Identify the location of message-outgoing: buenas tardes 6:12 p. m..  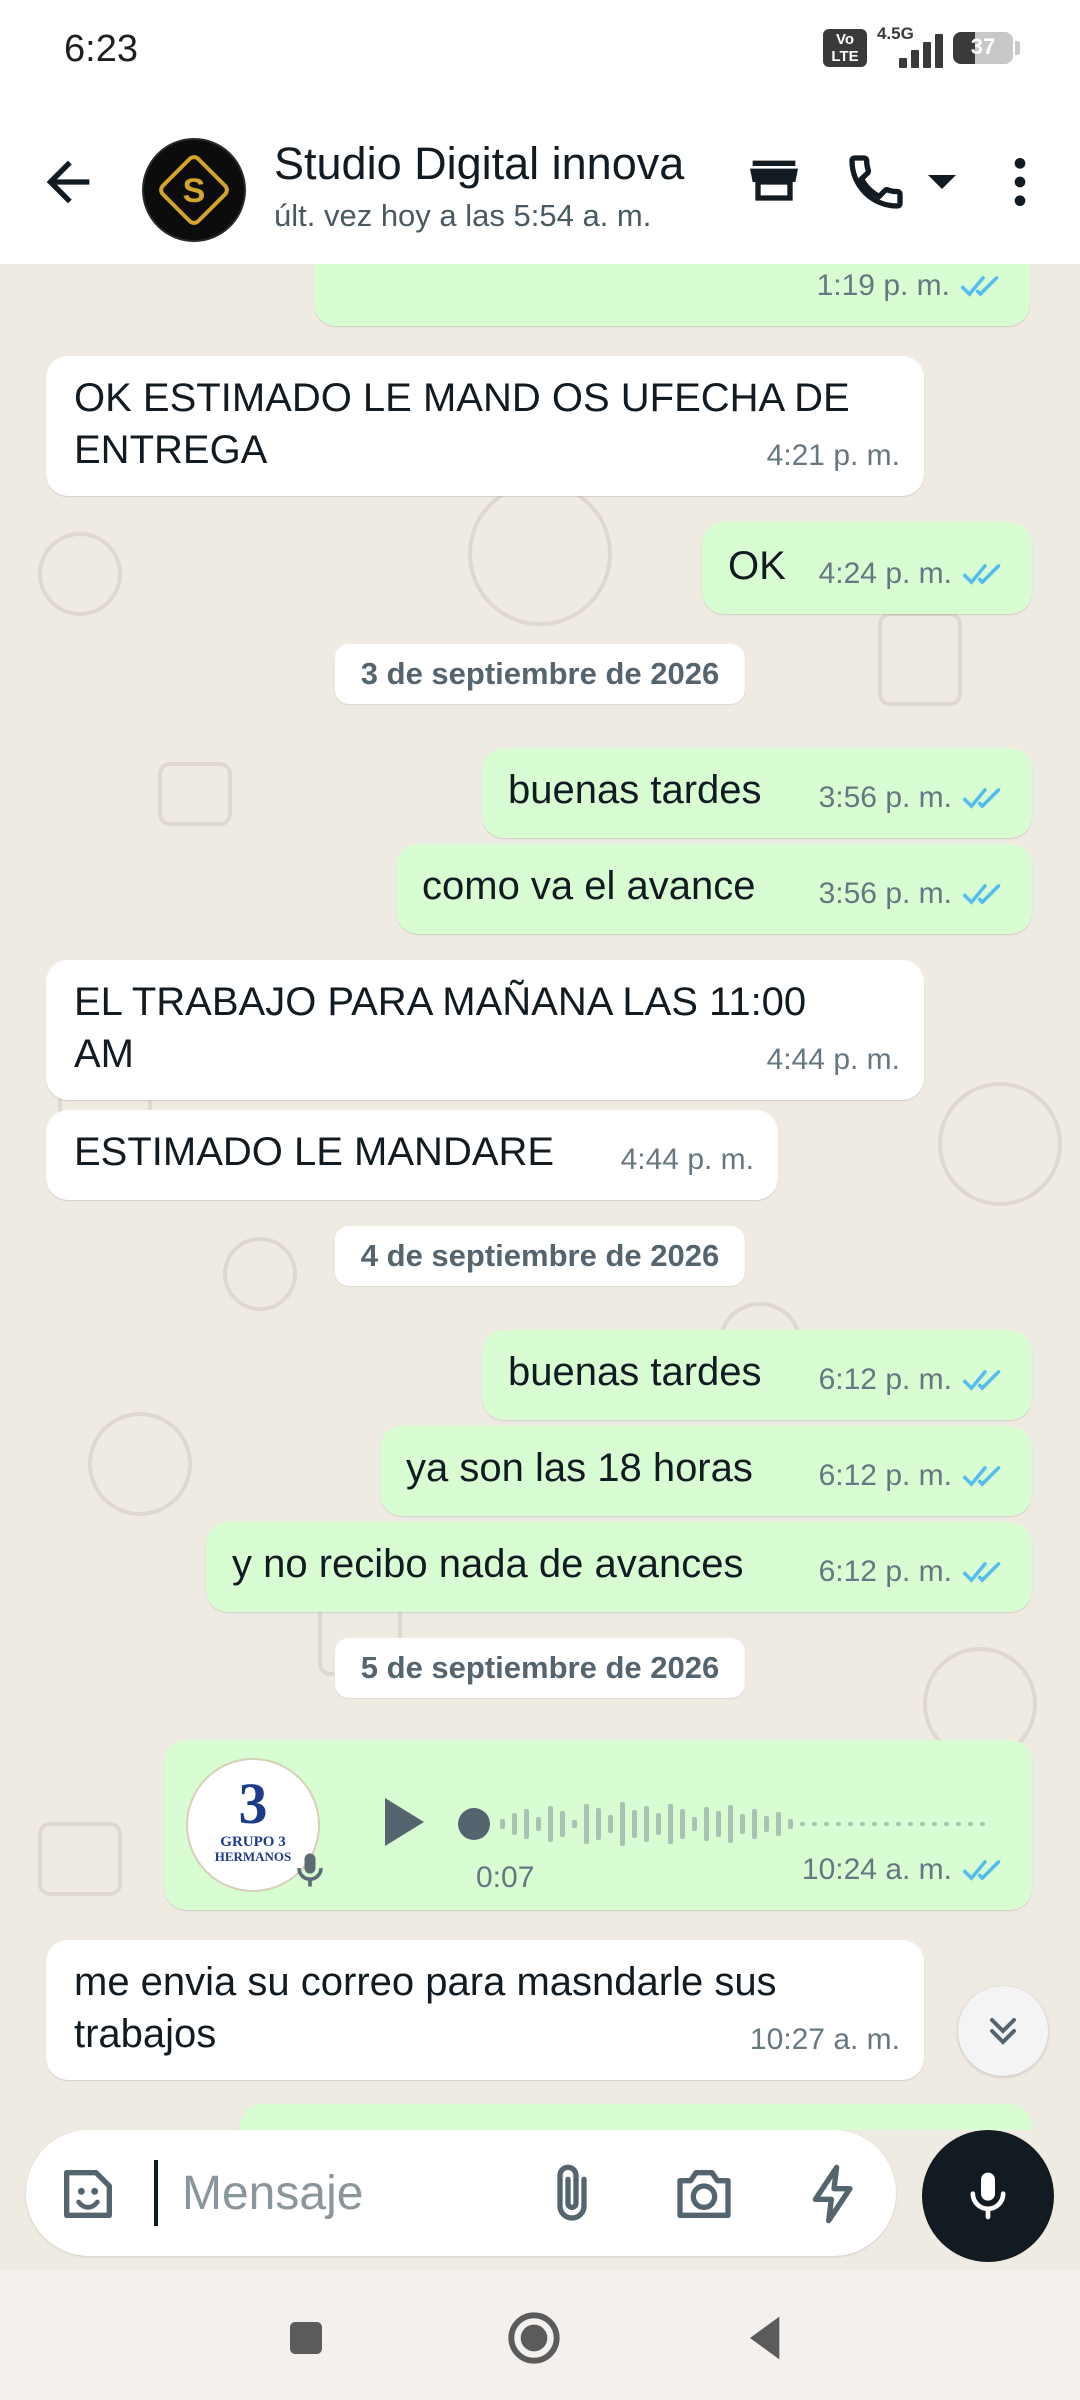
(757, 1375).